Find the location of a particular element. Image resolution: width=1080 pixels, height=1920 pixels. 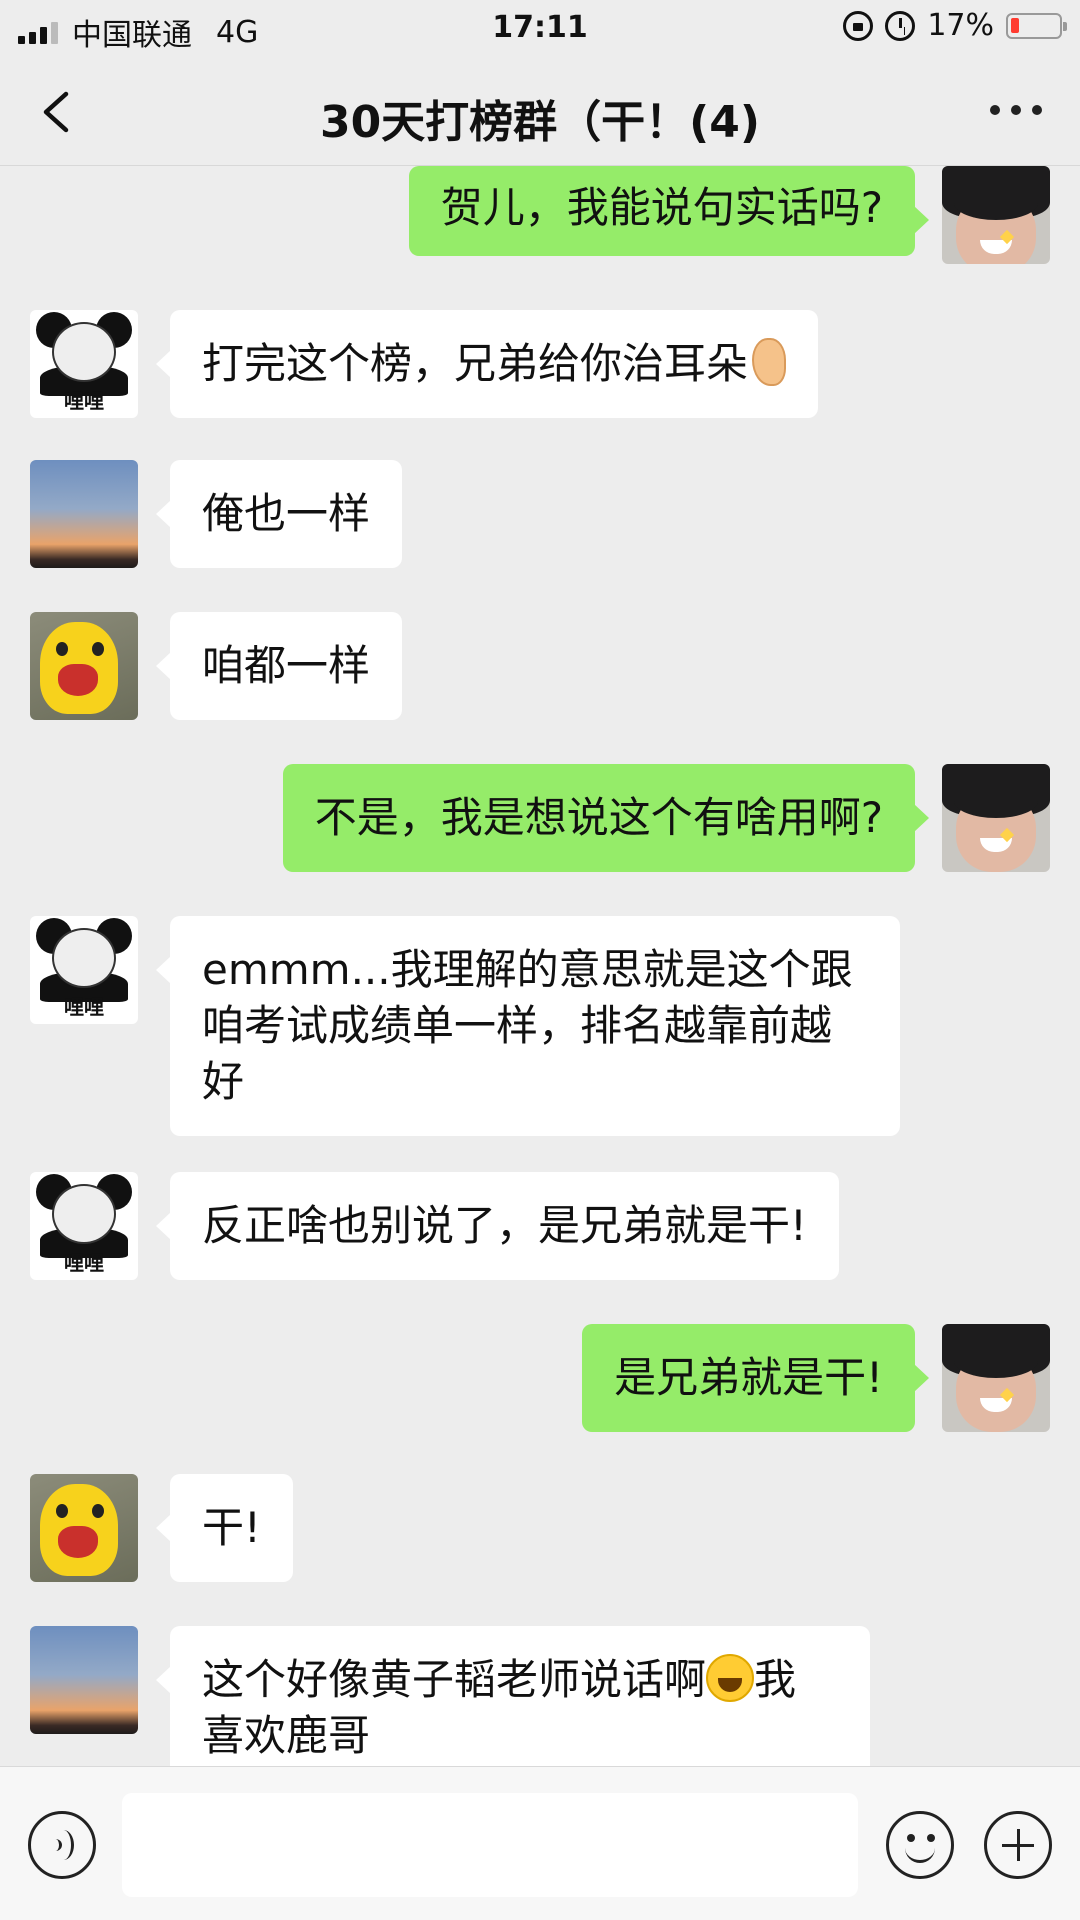

message-text-line: emmm...我理解的意思就是这个跟 is located at coordinates (527, 969).